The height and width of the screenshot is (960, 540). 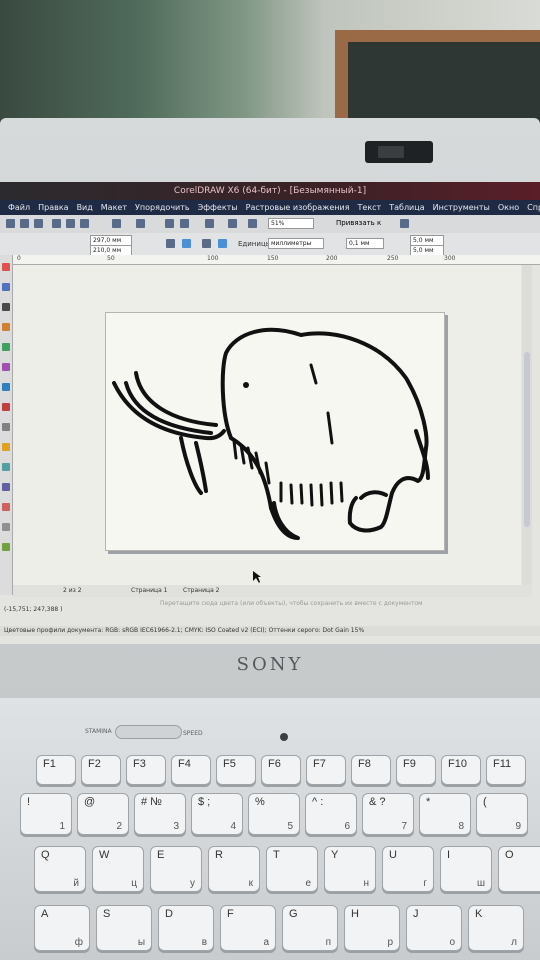 What do you see at coordinates (191, 770) in the screenshot?
I see `function-key: F4` at bounding box center [191, 770].